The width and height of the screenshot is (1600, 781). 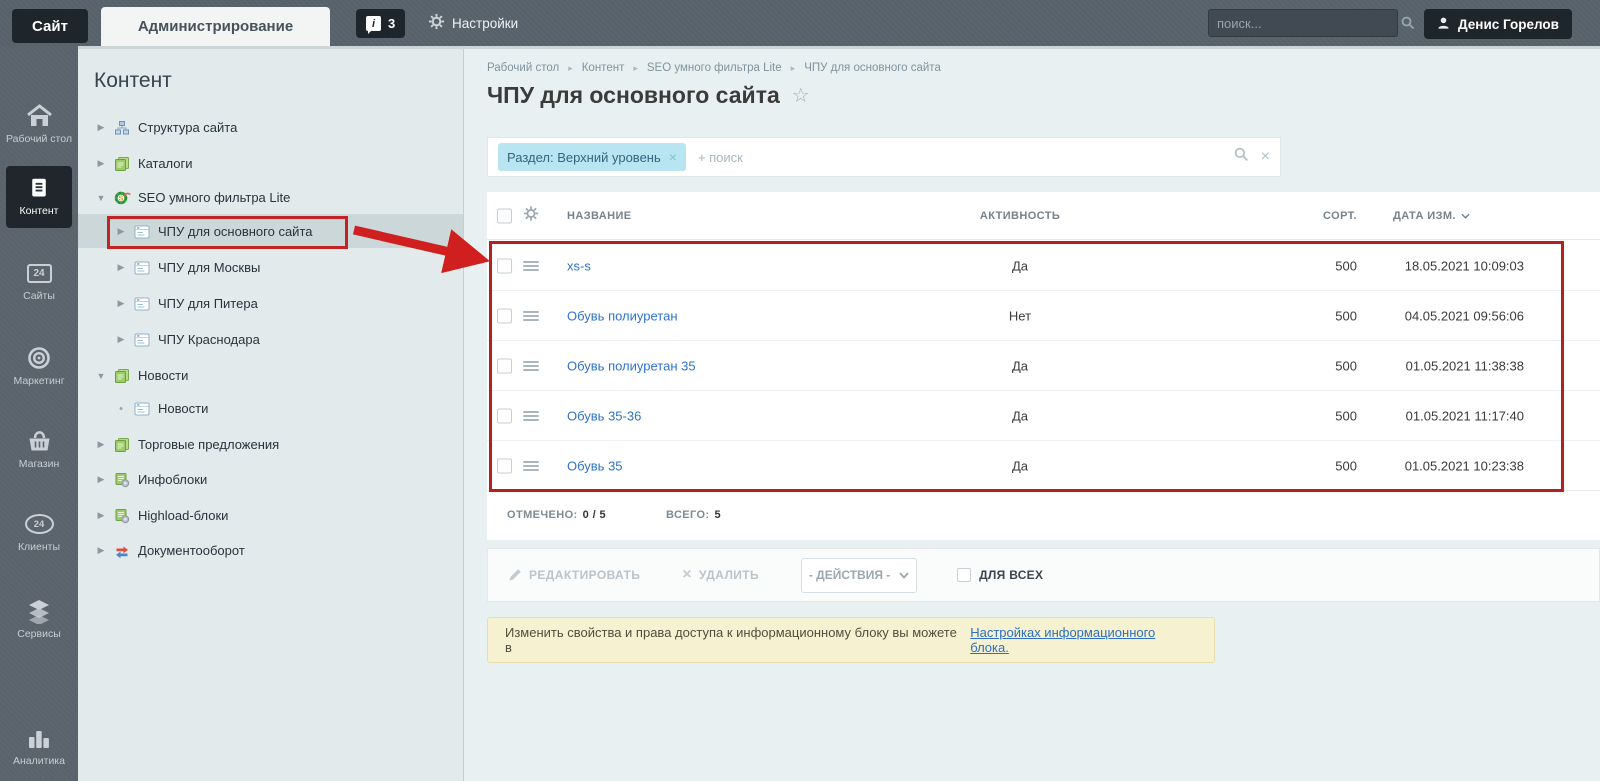 I want to click on delete-button: × УДАЛИТЬ, so click(x=720, y=575).